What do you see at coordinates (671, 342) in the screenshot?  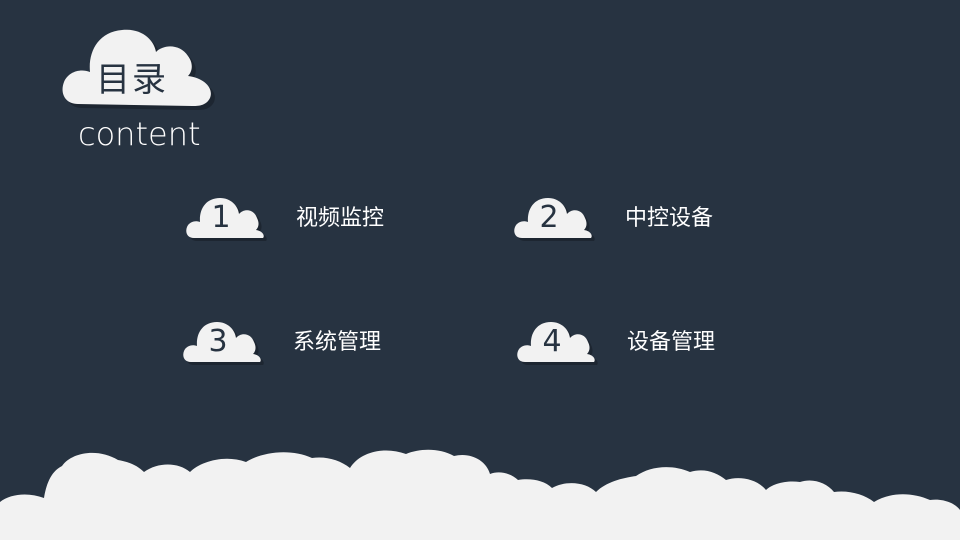 I see `menu-item-label: 设备管理` at bounding box center [671, 342].